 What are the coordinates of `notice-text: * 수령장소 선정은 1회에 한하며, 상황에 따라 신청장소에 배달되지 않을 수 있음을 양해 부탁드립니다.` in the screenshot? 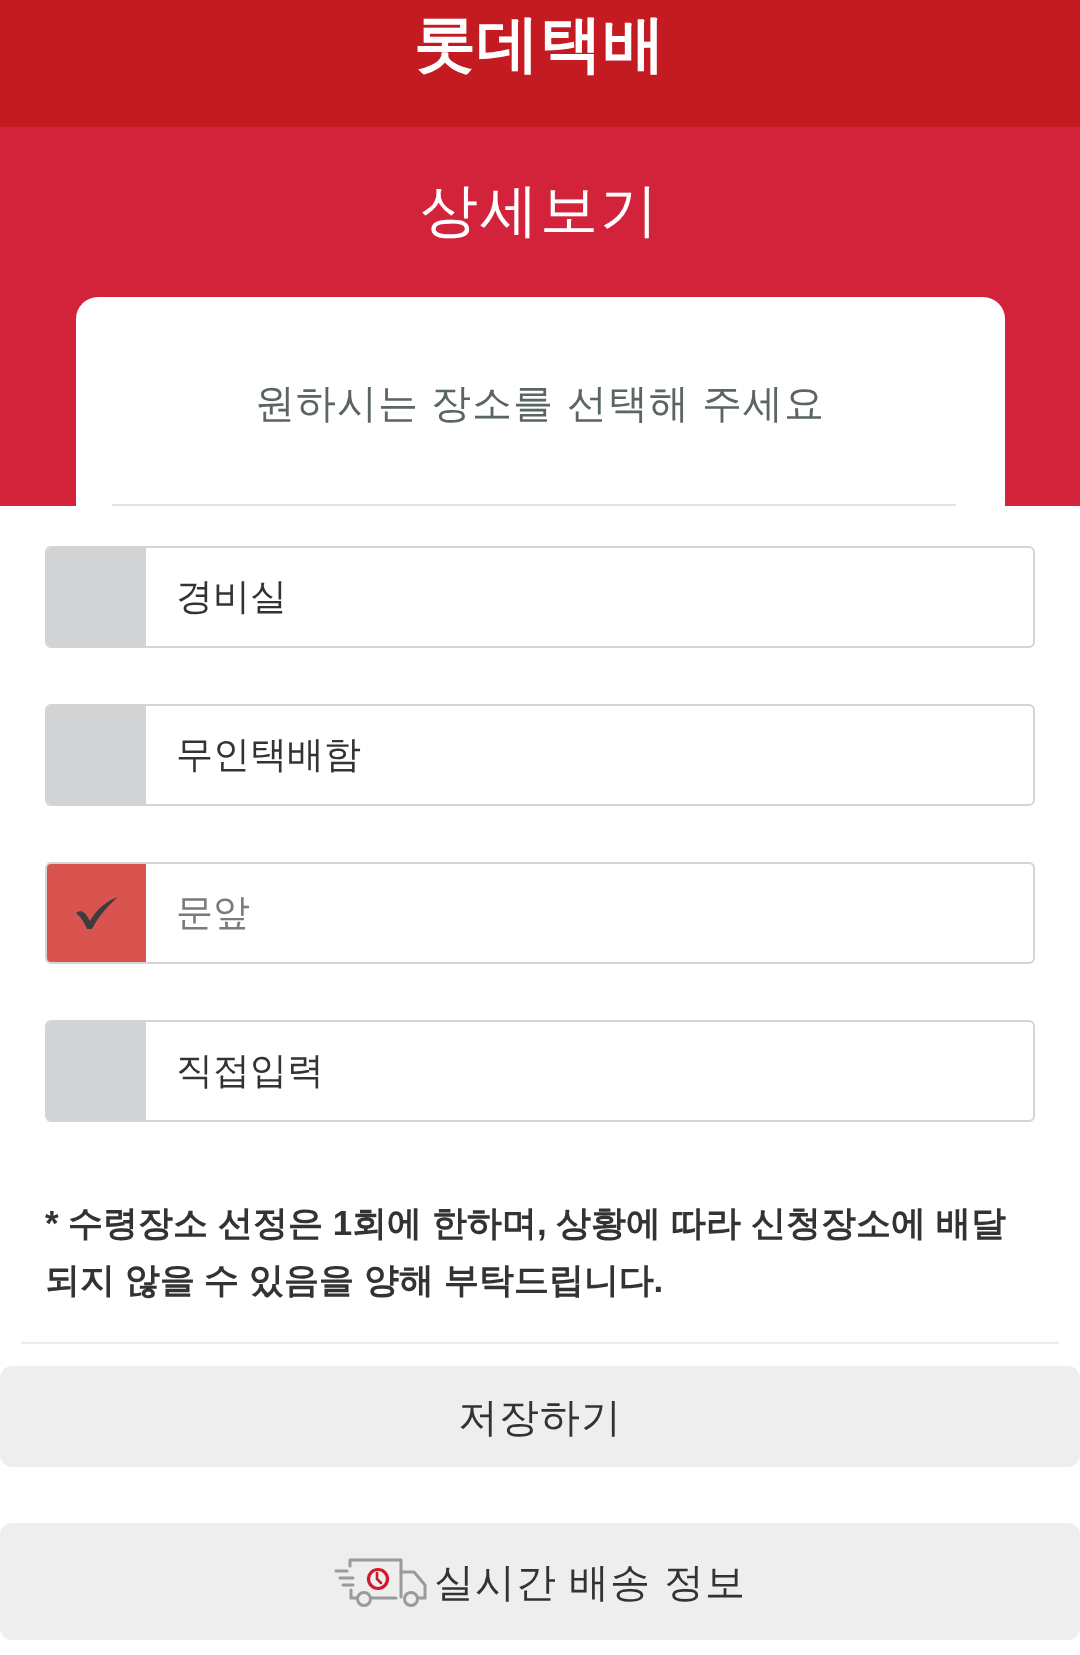 It's located at (526, 1251).